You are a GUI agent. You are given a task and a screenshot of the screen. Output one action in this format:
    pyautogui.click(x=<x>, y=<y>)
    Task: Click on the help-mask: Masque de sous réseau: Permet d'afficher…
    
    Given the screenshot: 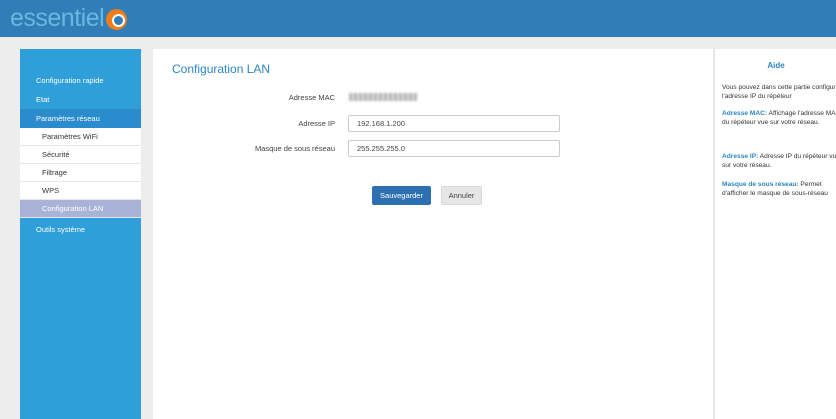 What is the action you would take?
    pyautogui.click(x=779, y=189)
    